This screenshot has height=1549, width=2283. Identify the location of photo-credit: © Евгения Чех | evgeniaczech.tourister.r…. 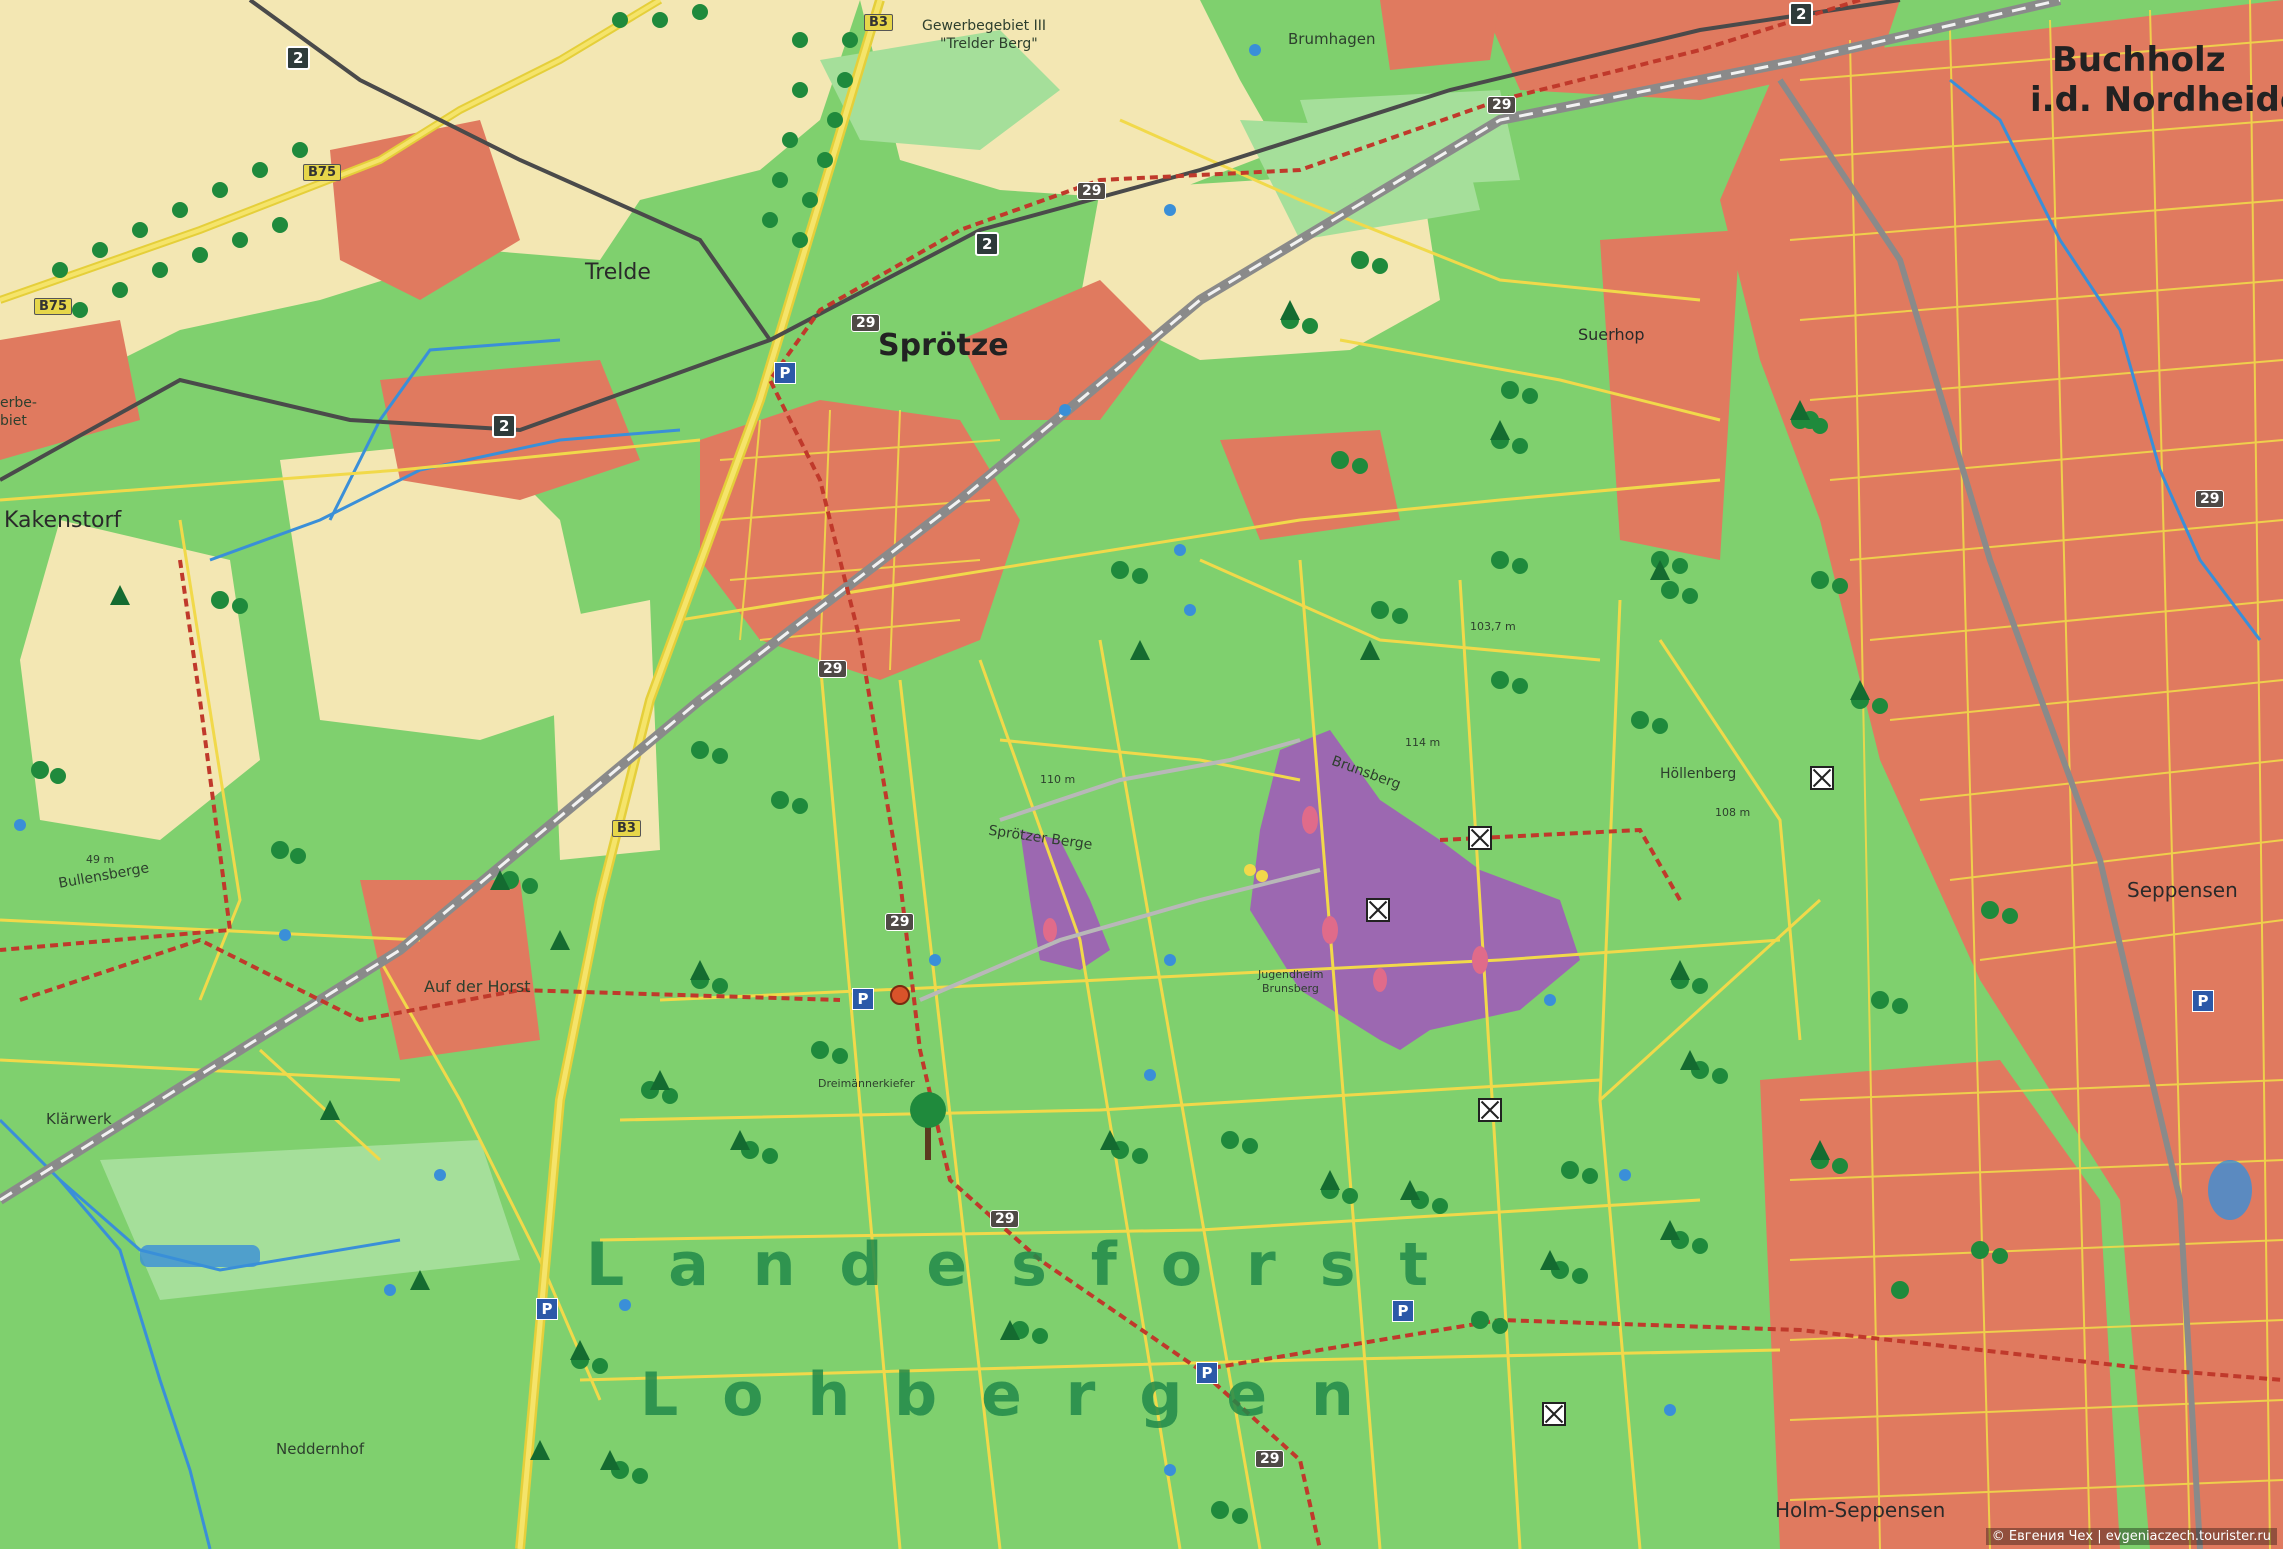
(2131, 1536).